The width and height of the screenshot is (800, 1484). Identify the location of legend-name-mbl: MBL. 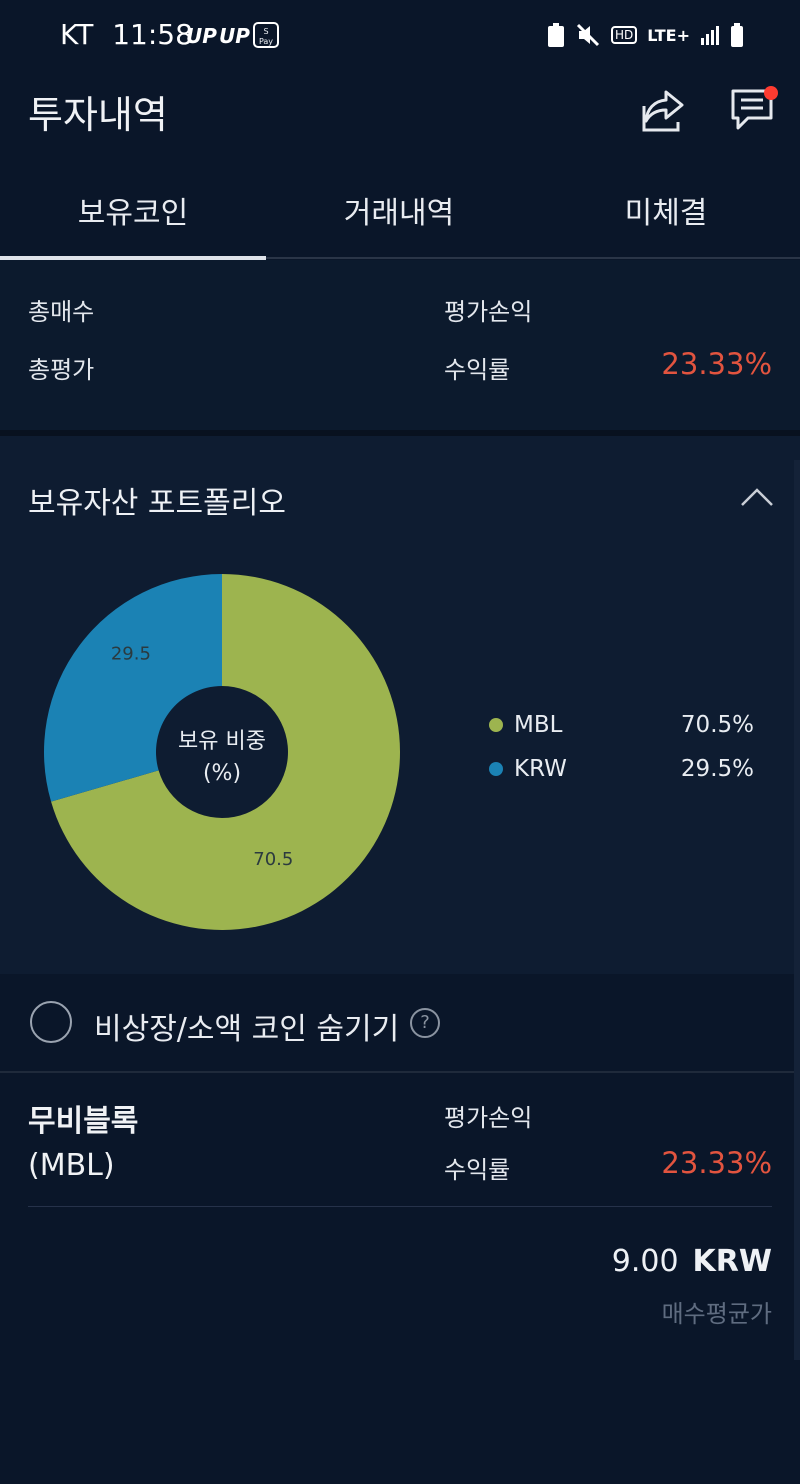
(538, 725).